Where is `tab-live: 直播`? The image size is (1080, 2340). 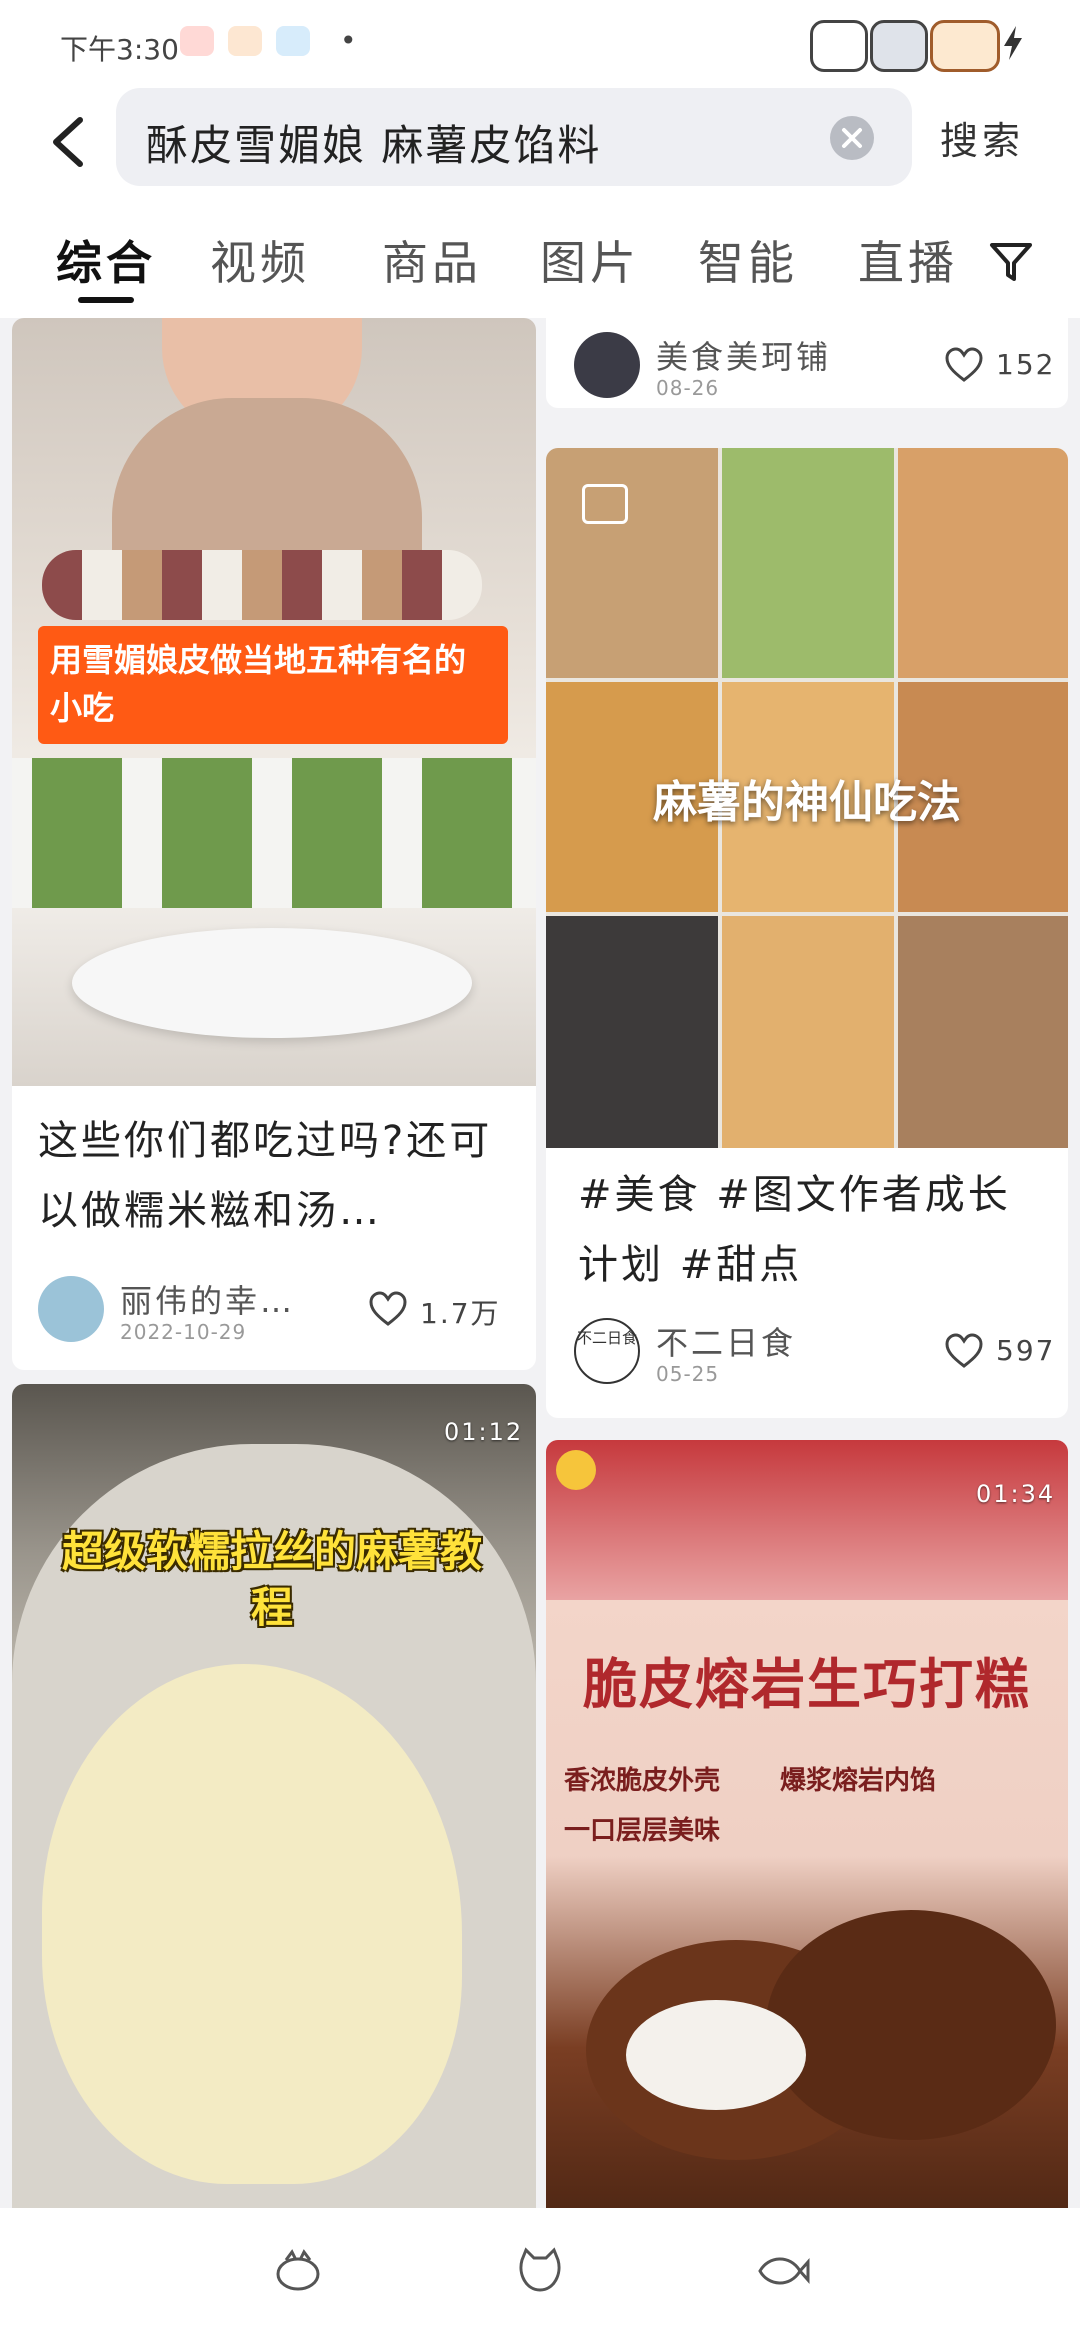 tab-live: 直播 is located at coordinates (908, 260).